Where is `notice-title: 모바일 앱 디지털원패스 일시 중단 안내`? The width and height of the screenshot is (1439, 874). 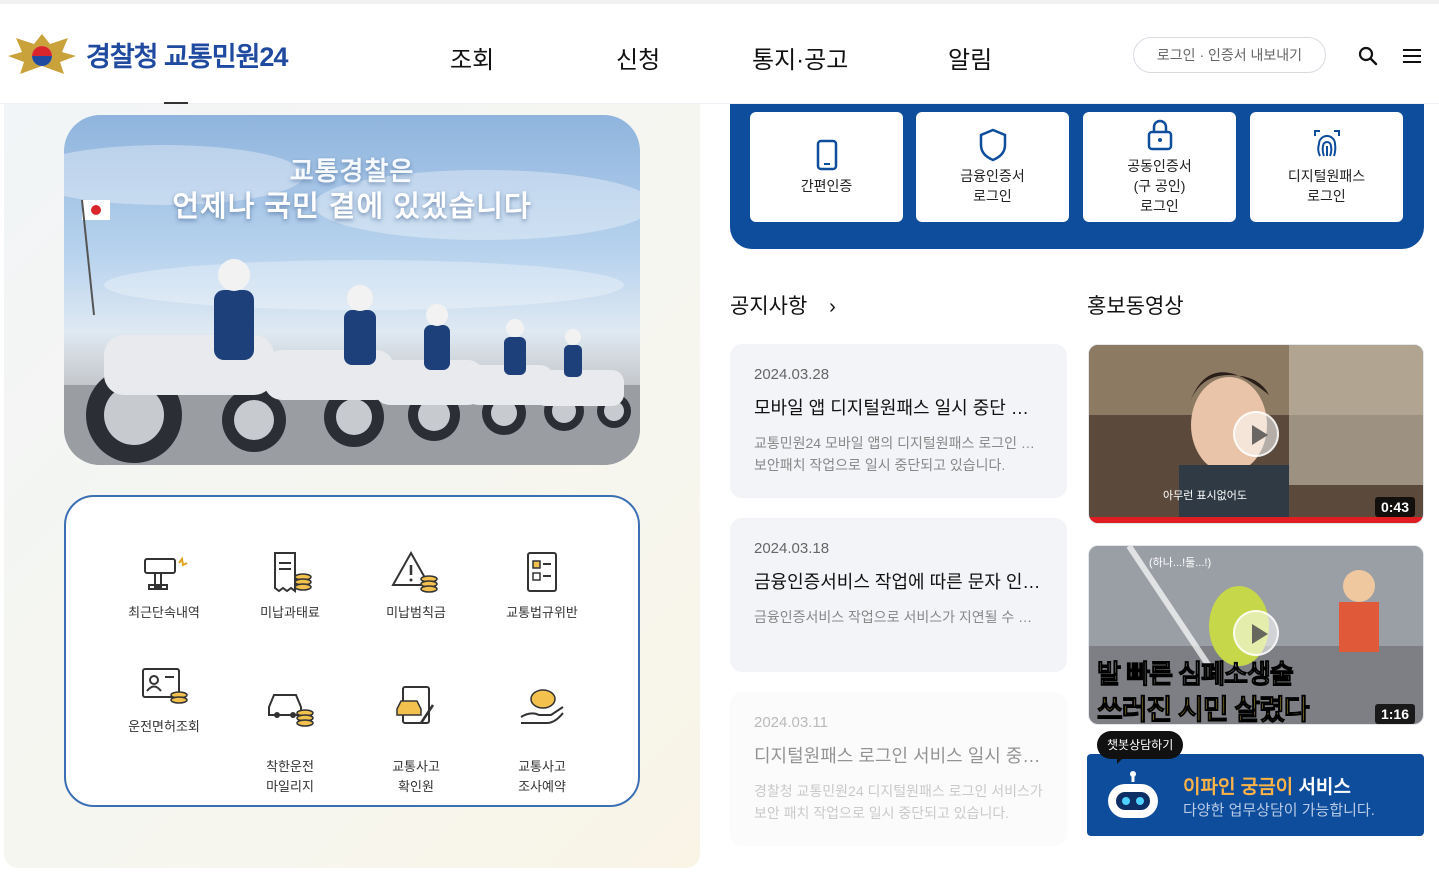
notice-title: 모바일 앱 디지털원패스 일시 중단 안내 is located at coordinates (898, 408).